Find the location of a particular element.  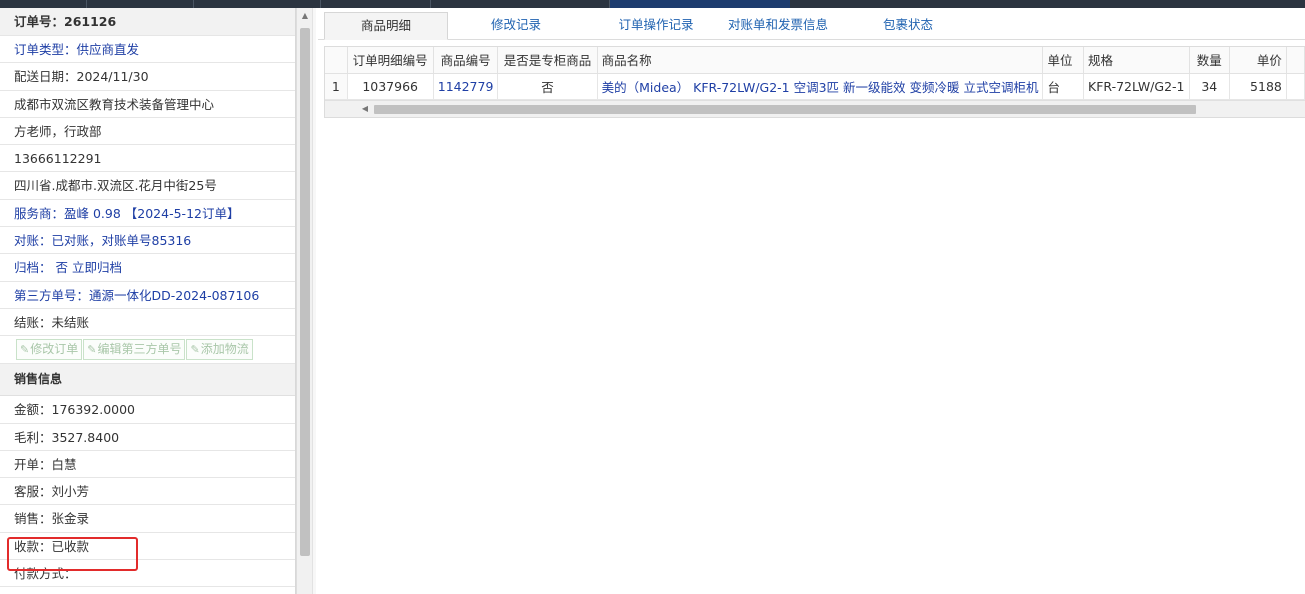

table-header-row: 订单明细编号 商品编号 是否是专柜商品 商品名称 单位 规格 数量 单价 is located at coordinates (815, 60).